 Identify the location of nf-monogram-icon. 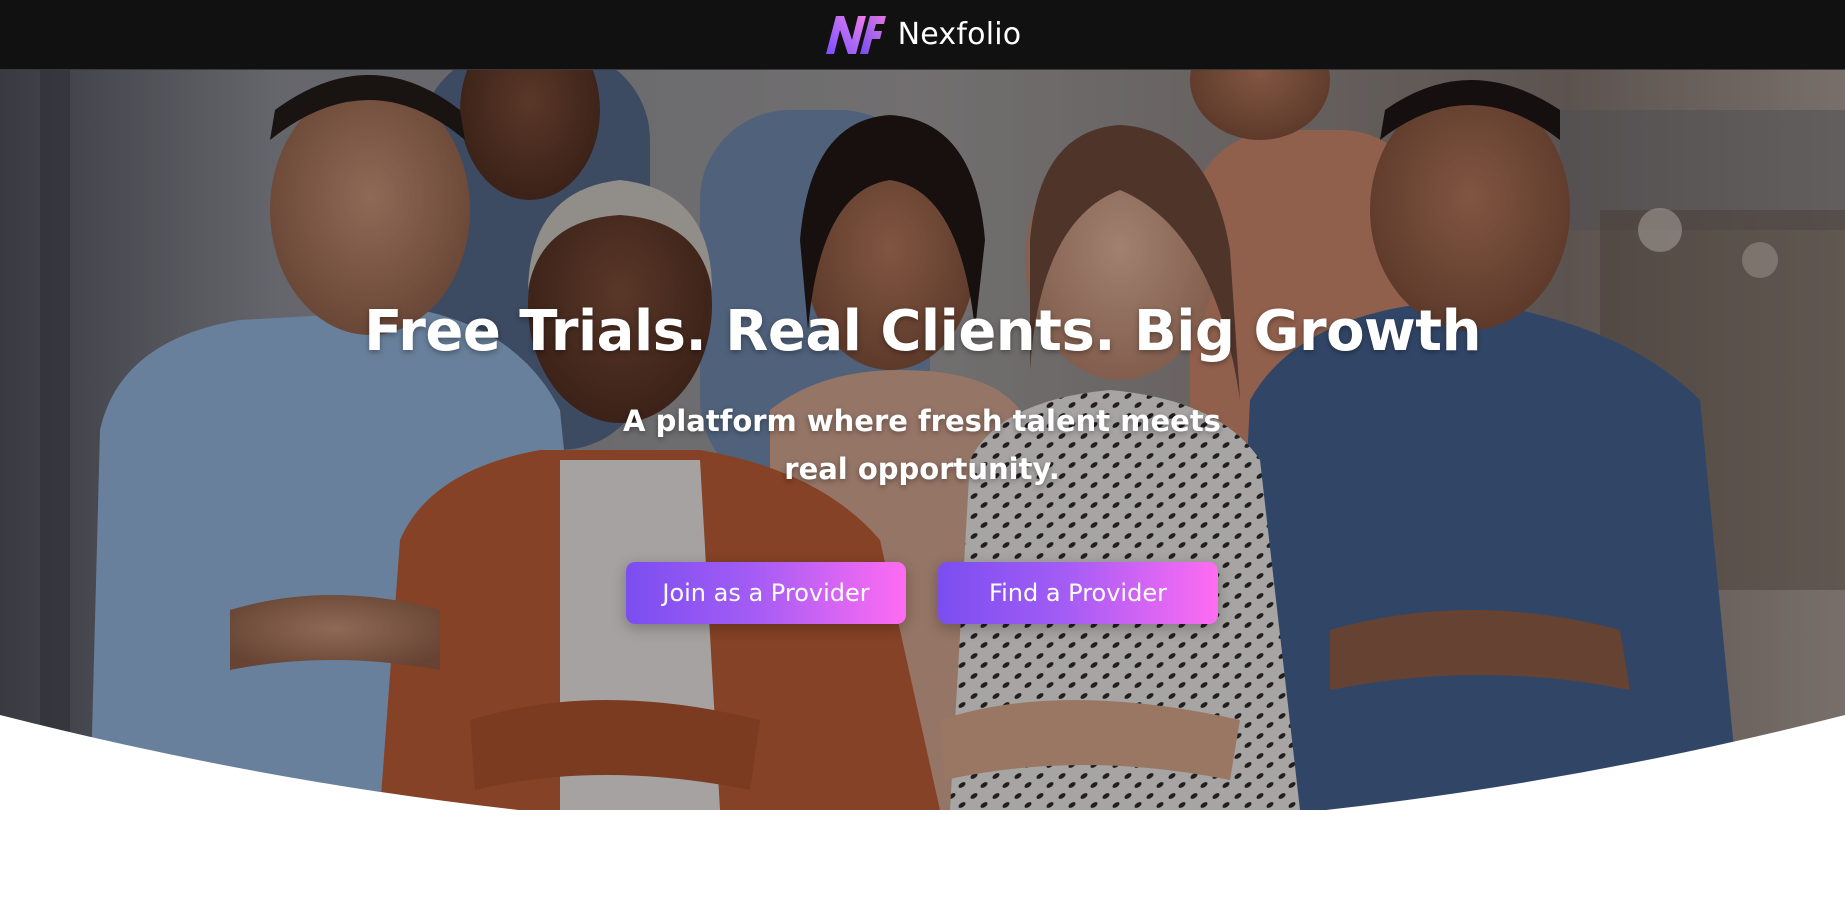
(855, 34).